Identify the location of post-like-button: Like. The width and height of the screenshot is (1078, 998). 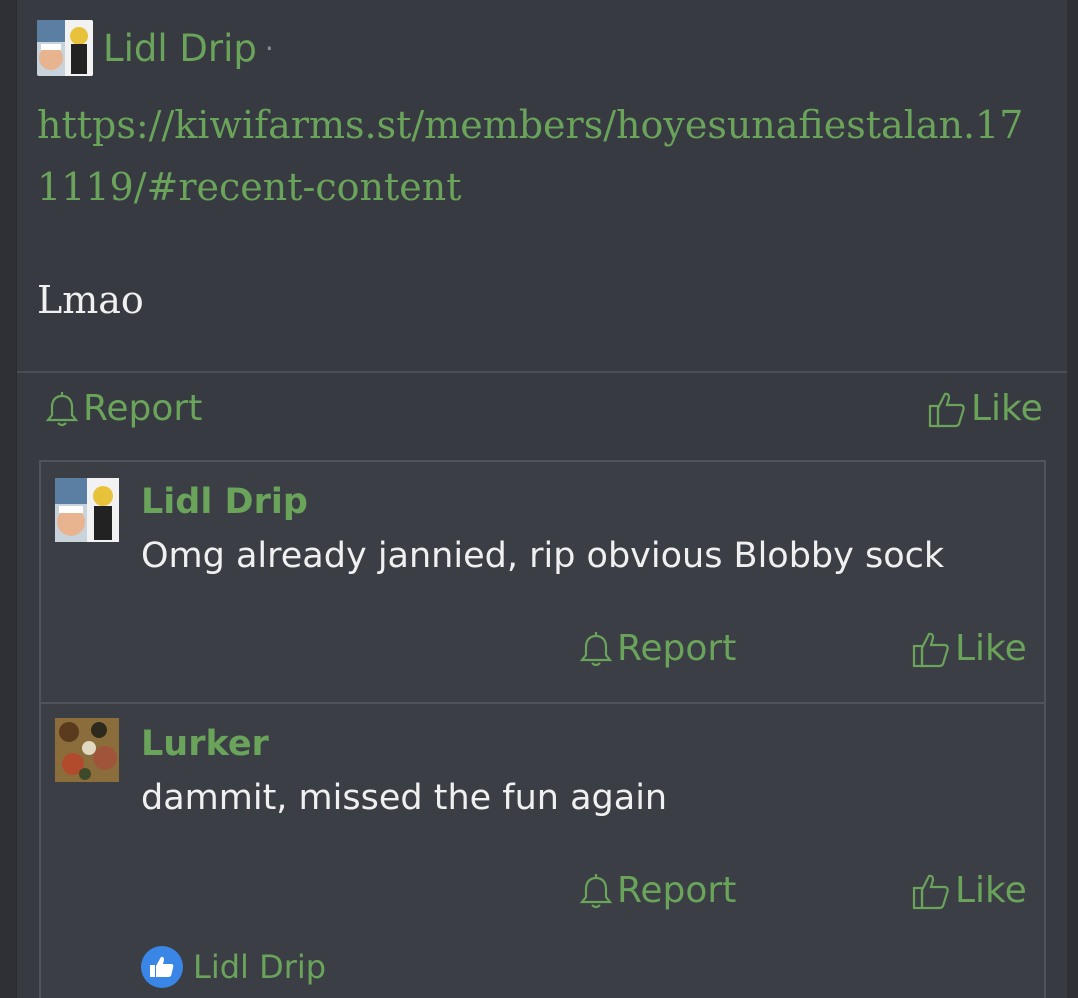
(985, 408).